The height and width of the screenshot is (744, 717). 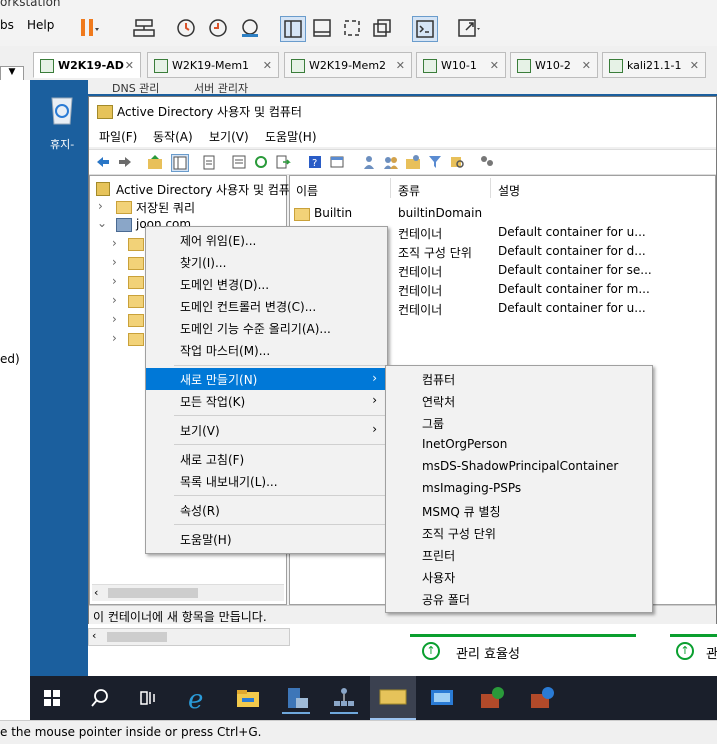 I want to click on snapshot-manager-icon, so click(x=250, y=28).